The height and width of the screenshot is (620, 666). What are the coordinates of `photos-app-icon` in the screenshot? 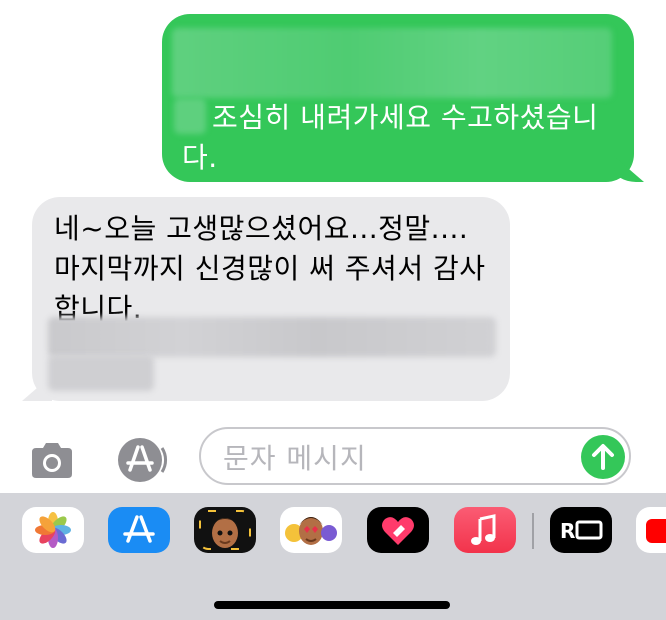 It's located at (53, 530).